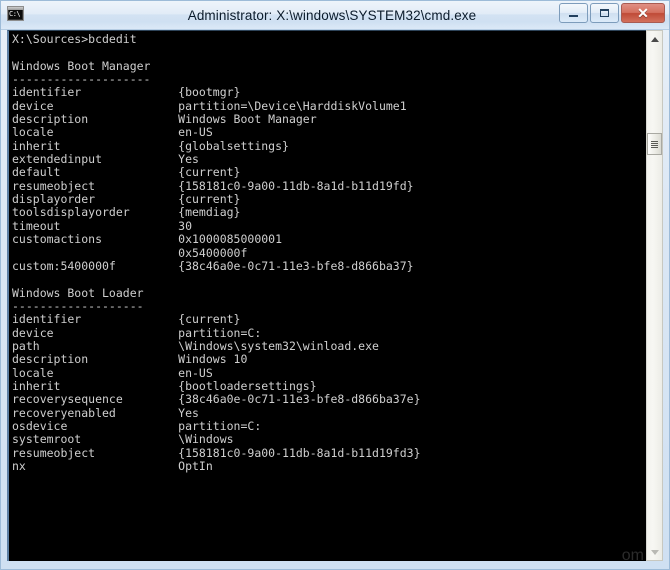 Image resolution: width=670 pixels, height=570 pixels. I want to click on console-line: X:\Sources>bcdedit, so click(74, 39).